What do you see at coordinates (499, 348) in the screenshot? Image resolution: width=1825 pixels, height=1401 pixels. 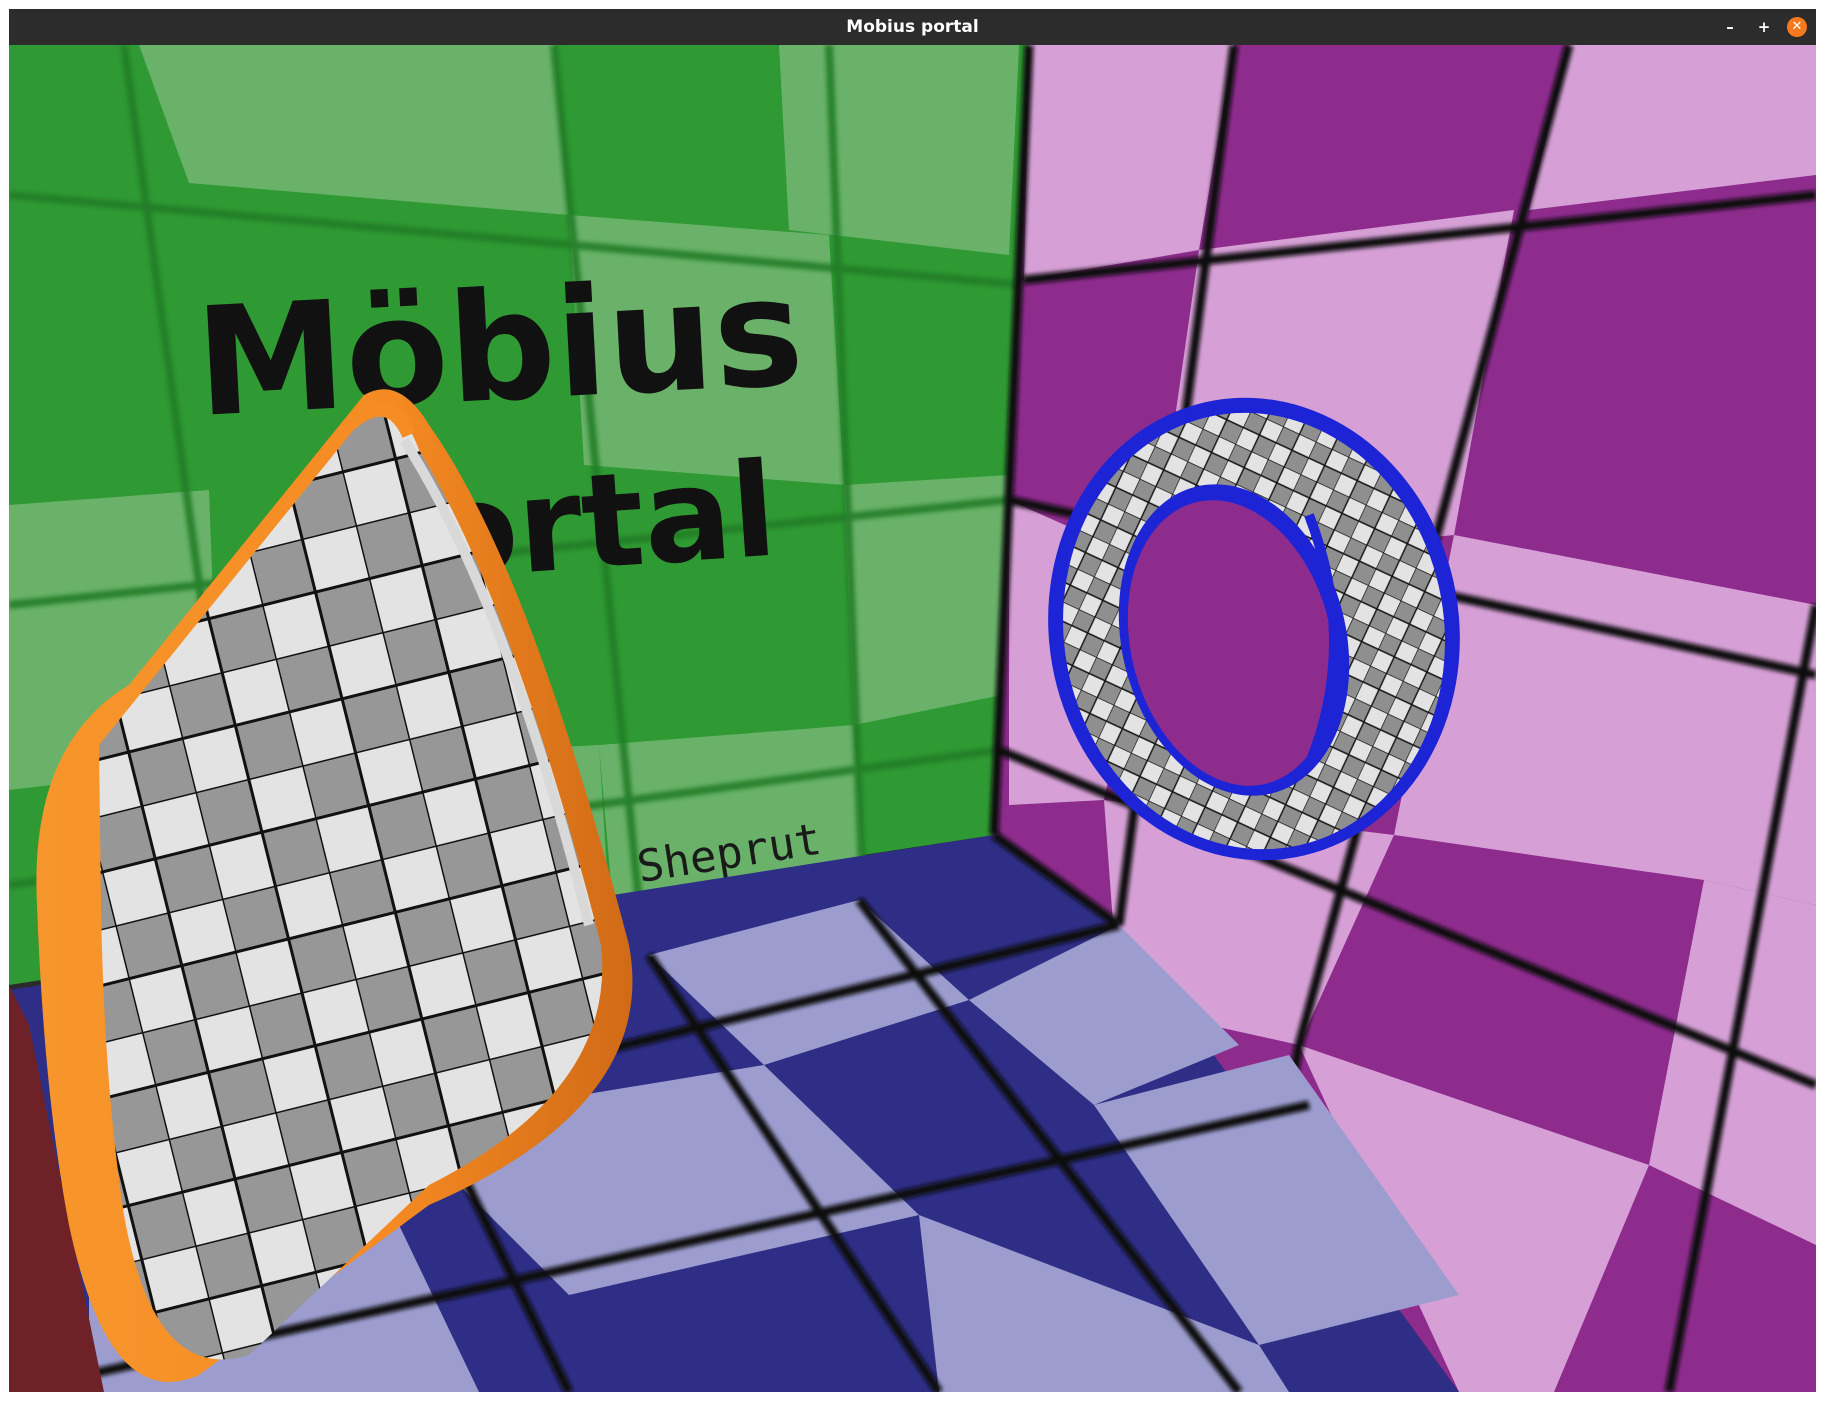 I see `wall-title-line1: Möbius` at bounding box center [499, 348].